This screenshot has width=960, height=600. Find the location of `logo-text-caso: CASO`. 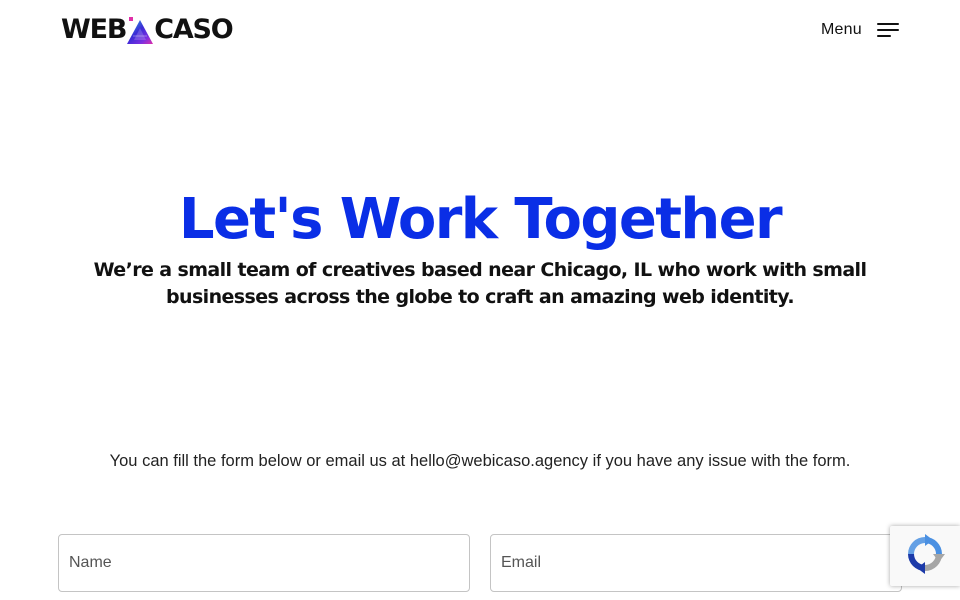

logo-text-caso: CASO is located at coordinates (194, 29).